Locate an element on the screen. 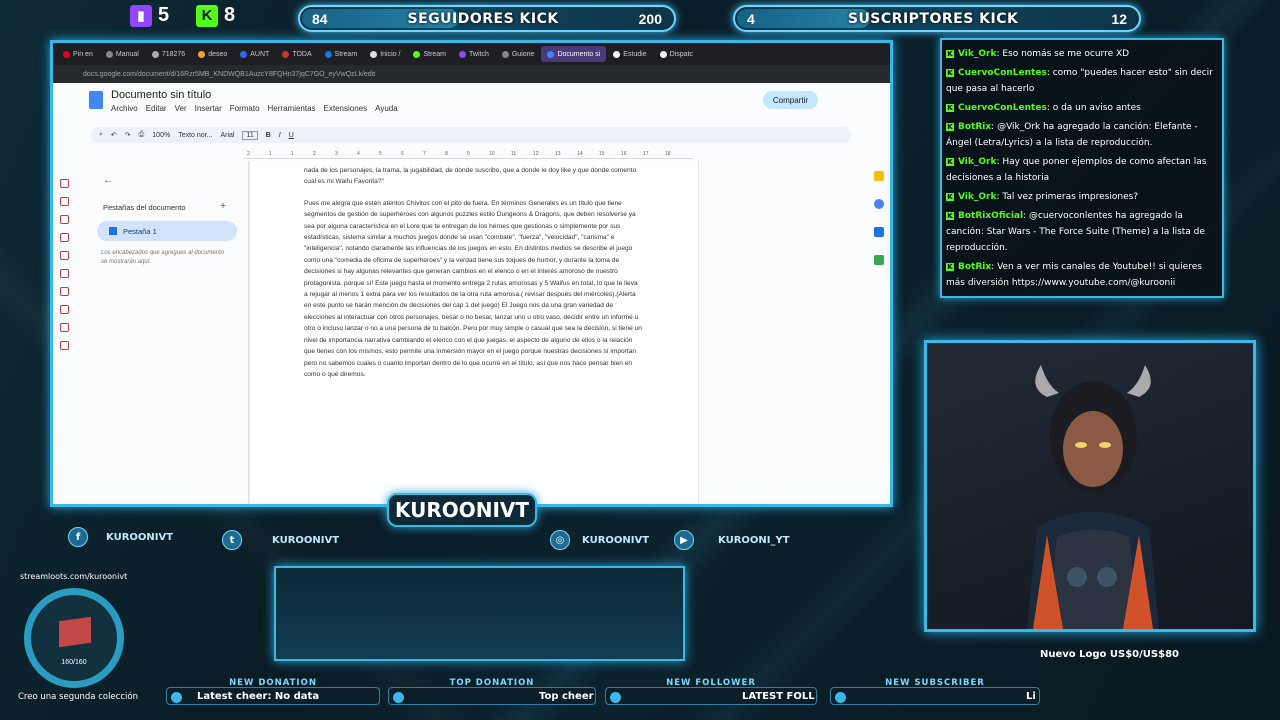  menu-extensiones: Extensiones is located at coordinates (346, 108).